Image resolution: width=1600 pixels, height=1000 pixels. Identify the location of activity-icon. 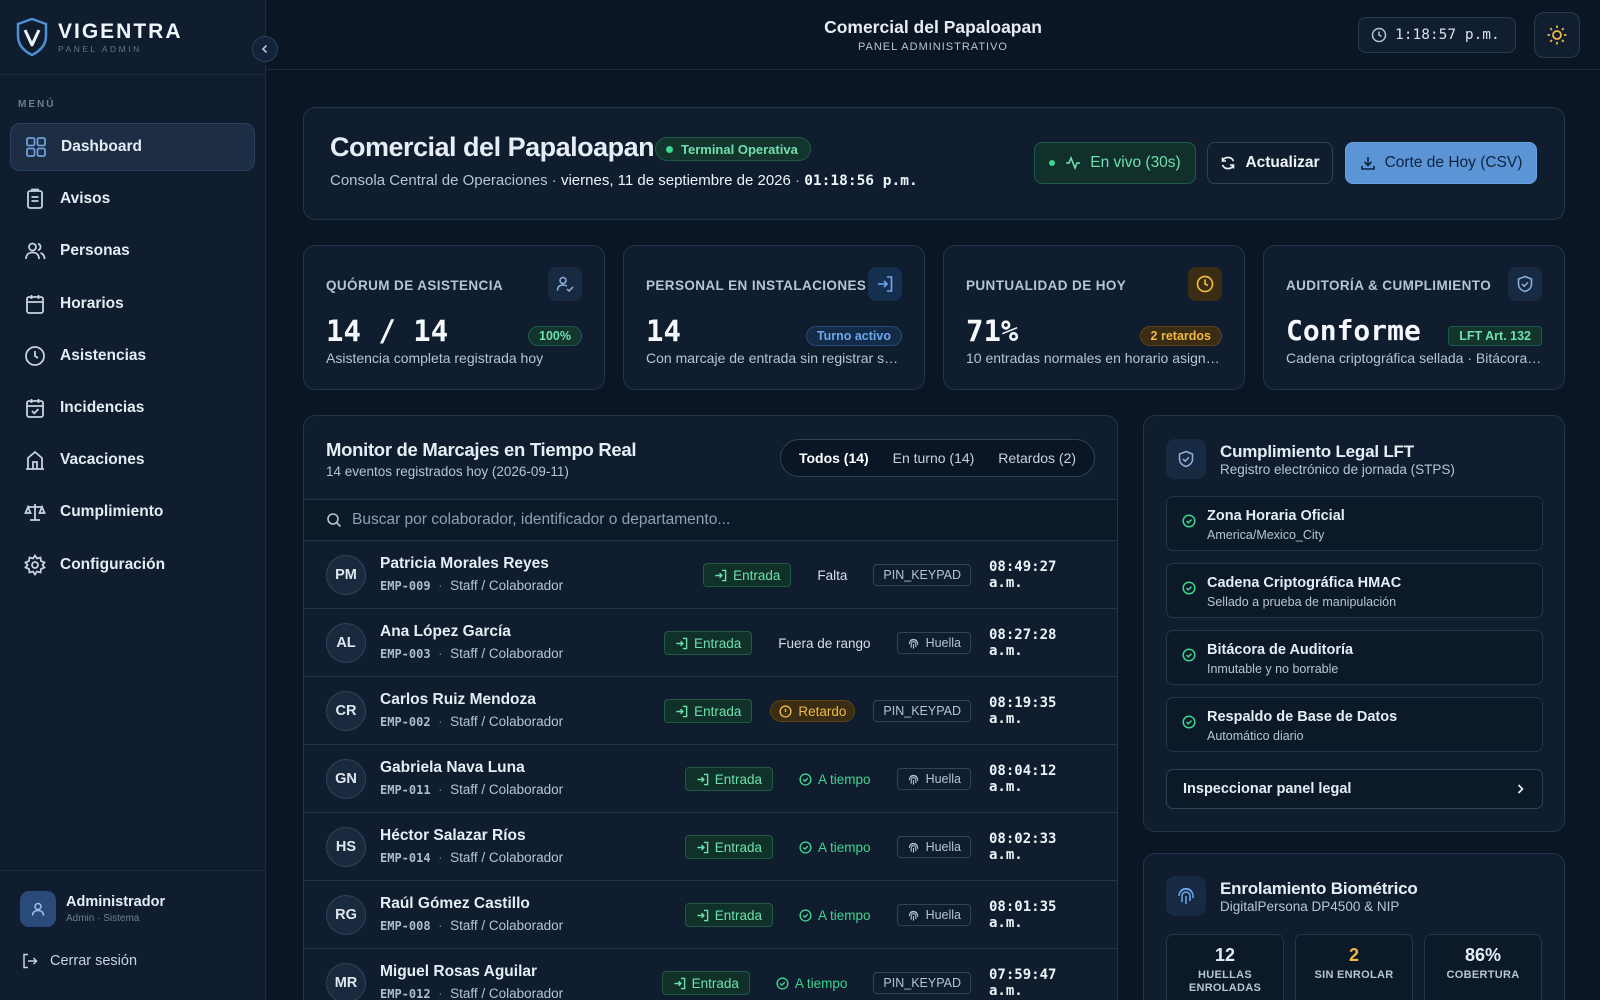
(1077, 163).